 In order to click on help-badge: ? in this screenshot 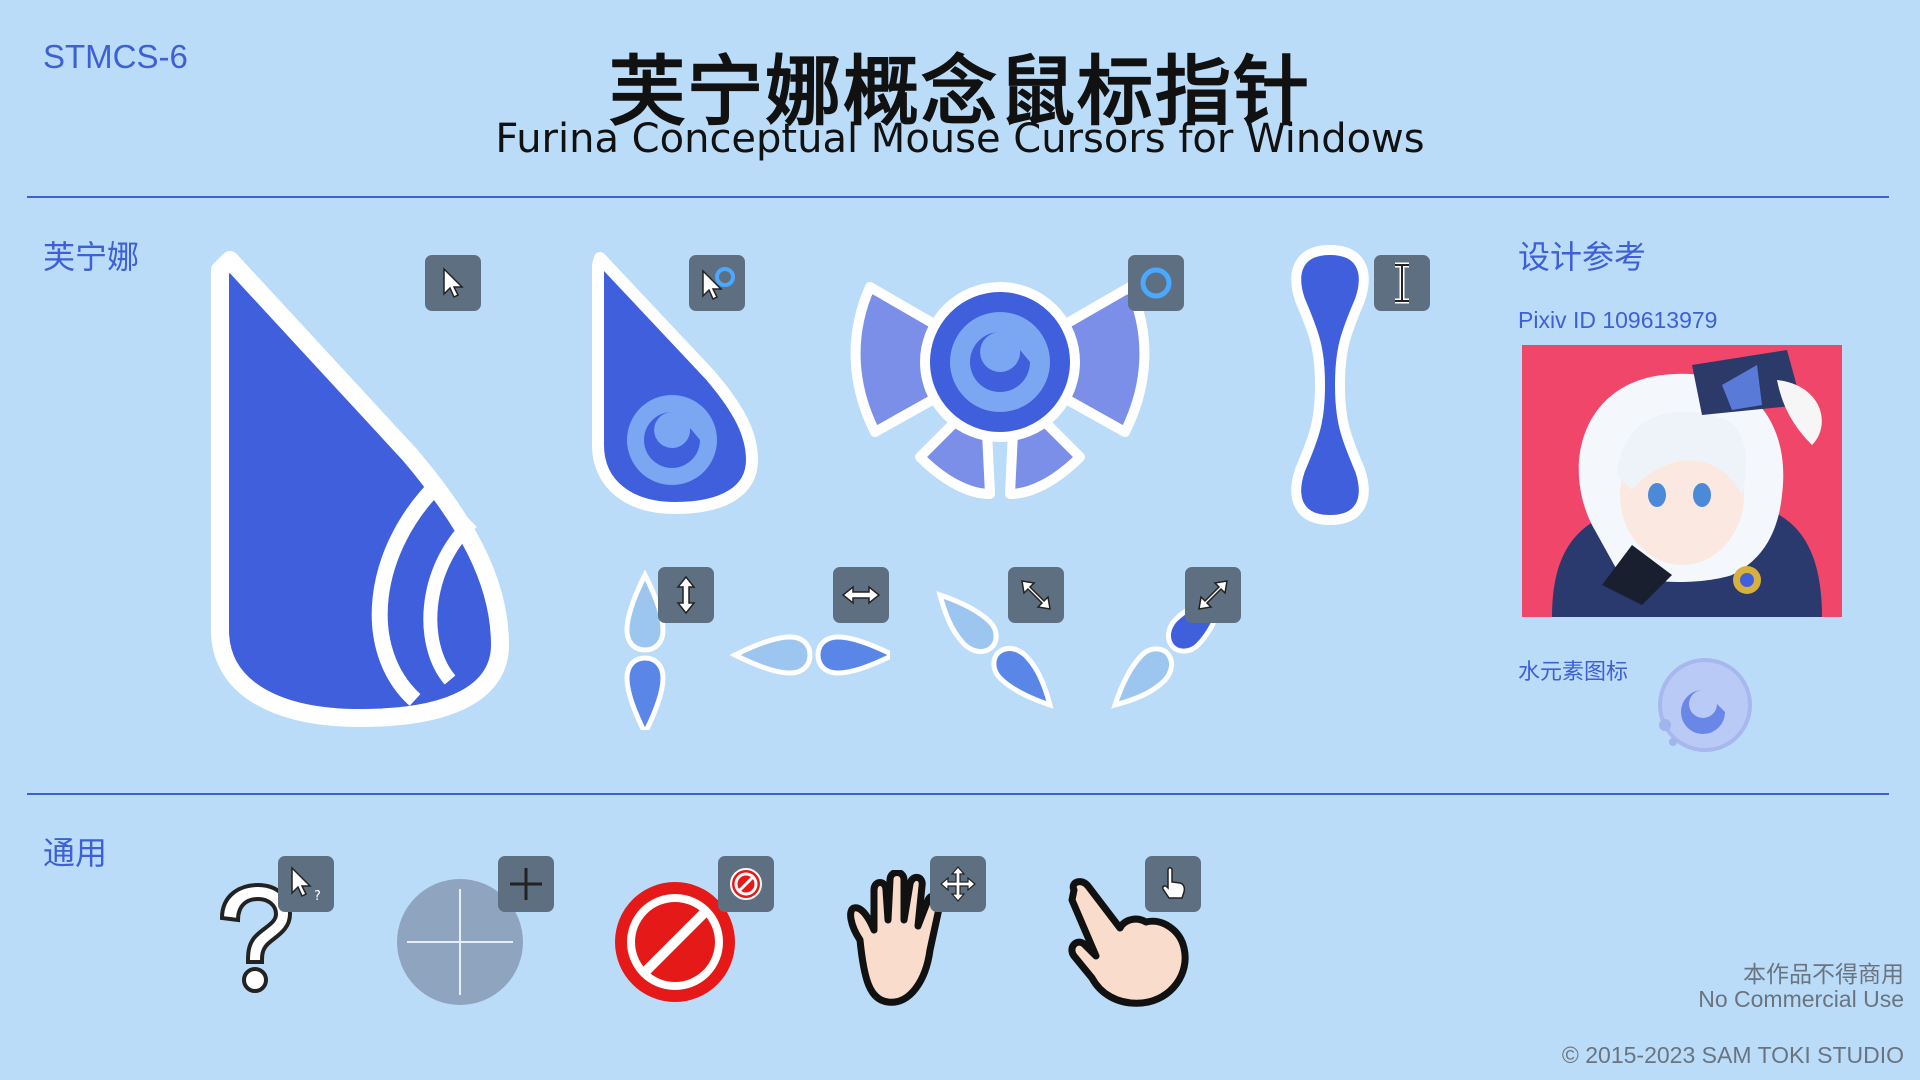, I will do `click(306, 884)`.